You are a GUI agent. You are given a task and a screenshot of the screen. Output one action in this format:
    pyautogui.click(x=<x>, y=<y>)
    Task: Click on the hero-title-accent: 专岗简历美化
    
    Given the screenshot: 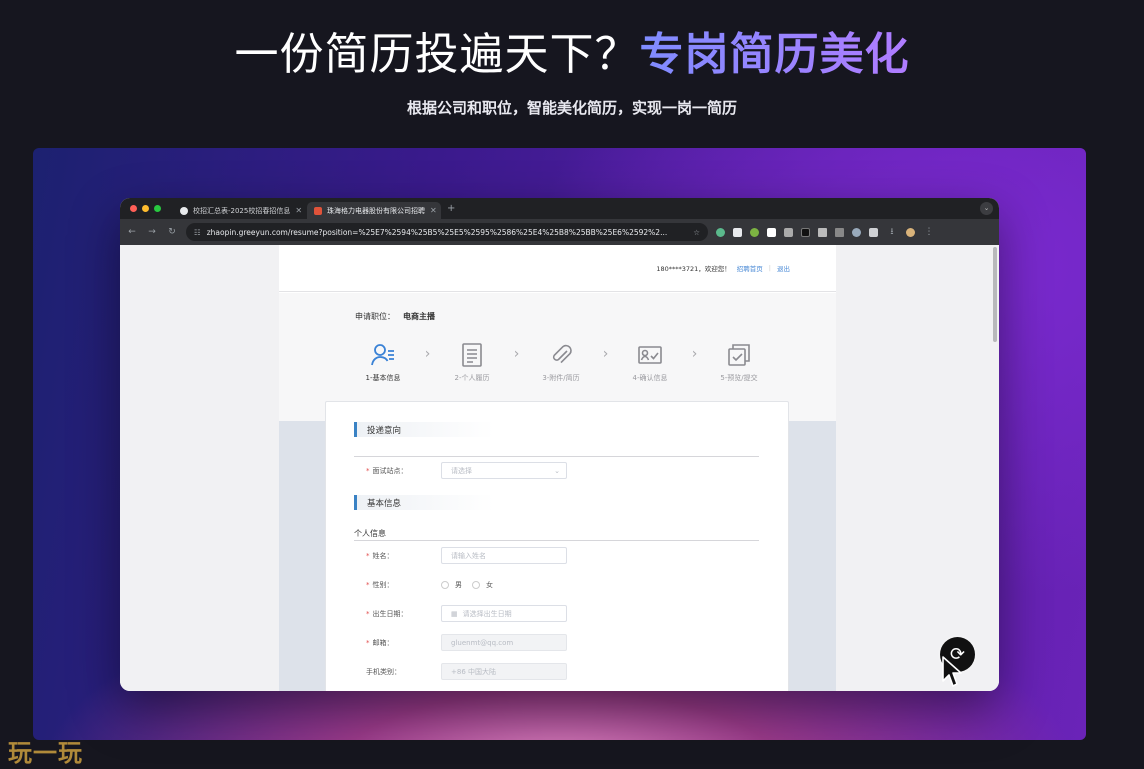 What is the action you would take?
    pyautogui.click(x=774, y=54)
    